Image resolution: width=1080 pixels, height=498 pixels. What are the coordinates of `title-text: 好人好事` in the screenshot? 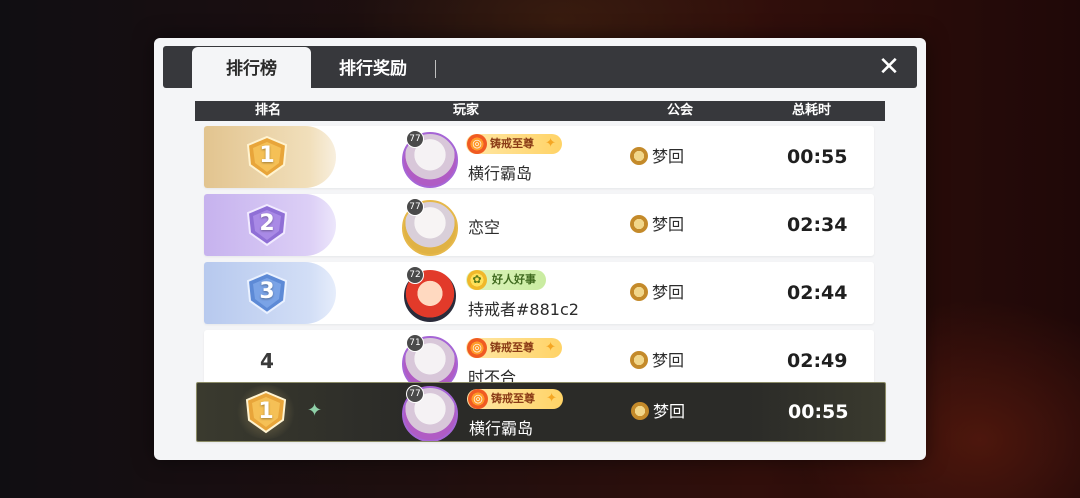 It's located at (514, 279).